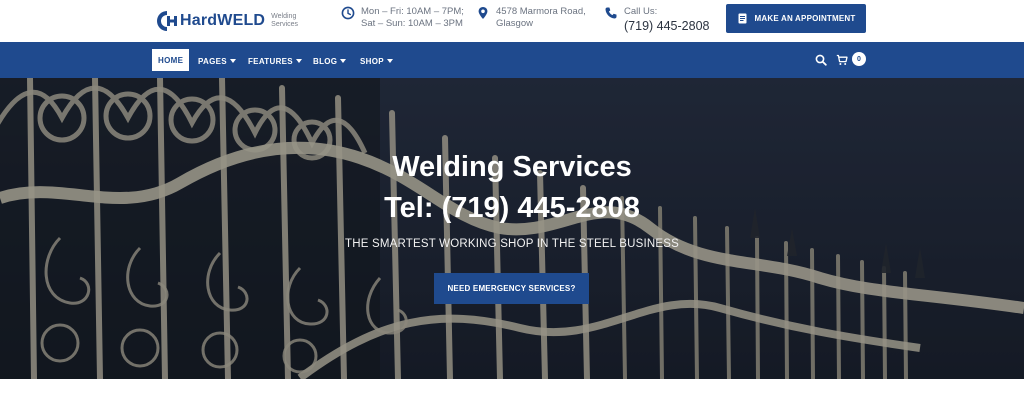 The image size is (1024, 417). I want to click on nav-item-blog: BLOG, so click(330, 61).